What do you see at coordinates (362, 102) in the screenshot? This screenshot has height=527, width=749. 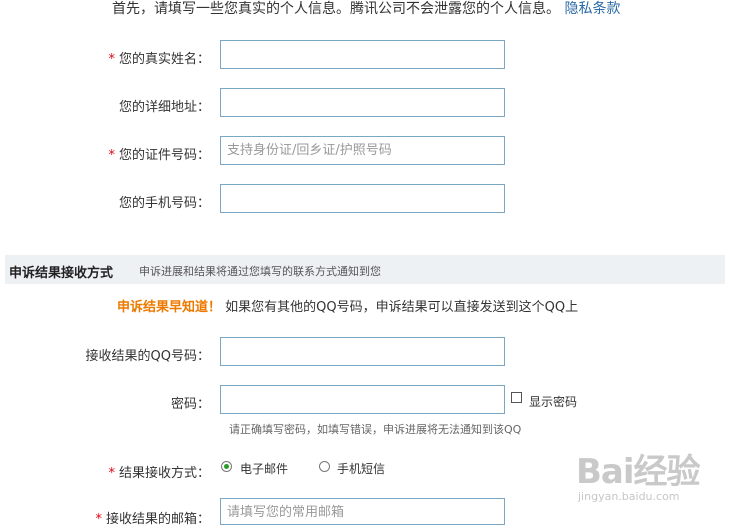 I see `address-input` at bounding box center [362, 102].